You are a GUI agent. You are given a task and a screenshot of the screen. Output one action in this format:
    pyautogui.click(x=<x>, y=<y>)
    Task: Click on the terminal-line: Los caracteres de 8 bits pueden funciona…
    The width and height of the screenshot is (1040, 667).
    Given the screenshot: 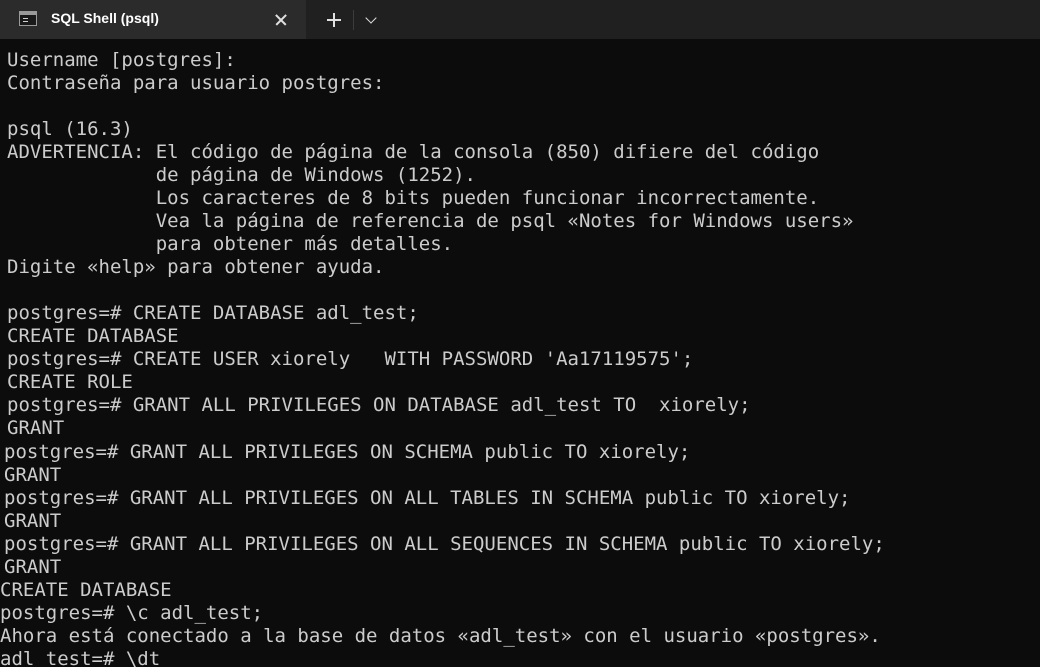 What is the action you would take?
    pyautogui.click(x=413, y=198)
    